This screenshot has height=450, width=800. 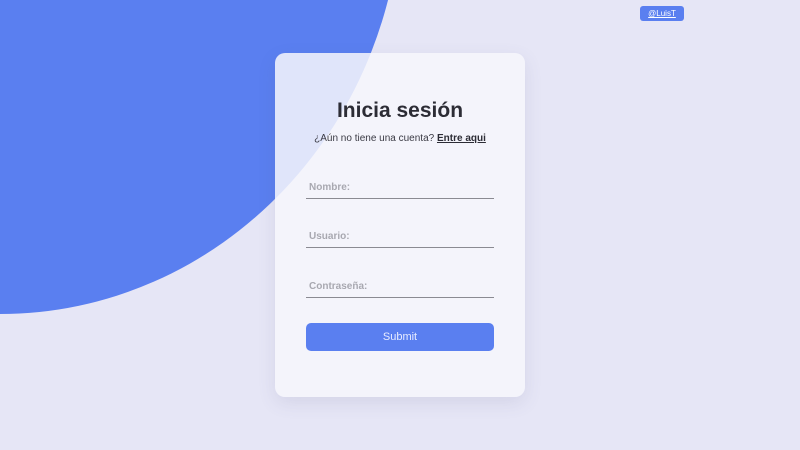 I want to click on name-field, so click(x=400, y=188).